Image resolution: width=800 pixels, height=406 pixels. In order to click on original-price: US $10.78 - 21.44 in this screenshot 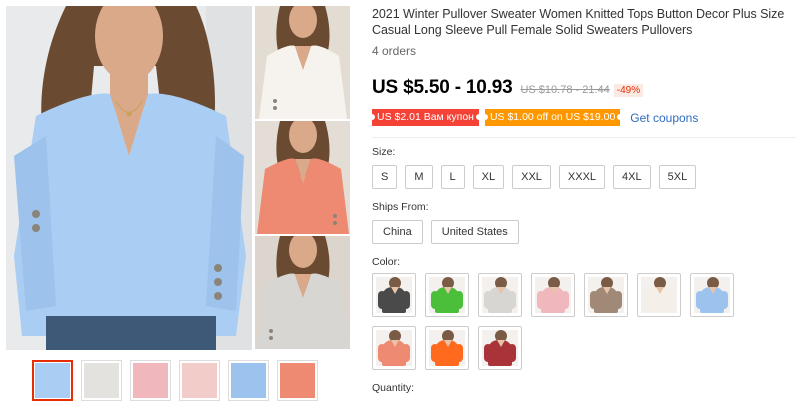, I will do `click(565, 90)`.